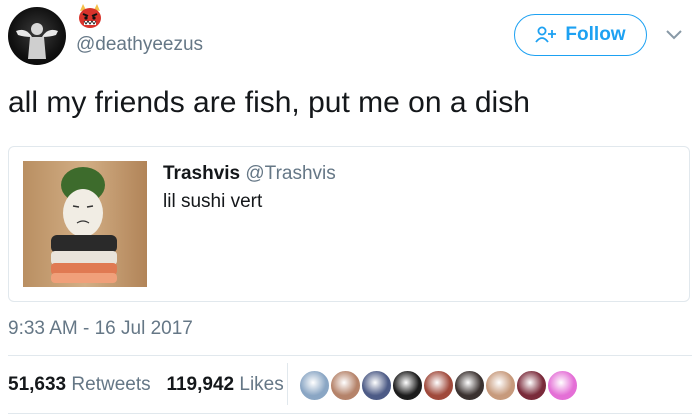  Describe the element at coordinates (202, 173) in the screenshot. I see `quoted-author-name: Trashvis` at that location.